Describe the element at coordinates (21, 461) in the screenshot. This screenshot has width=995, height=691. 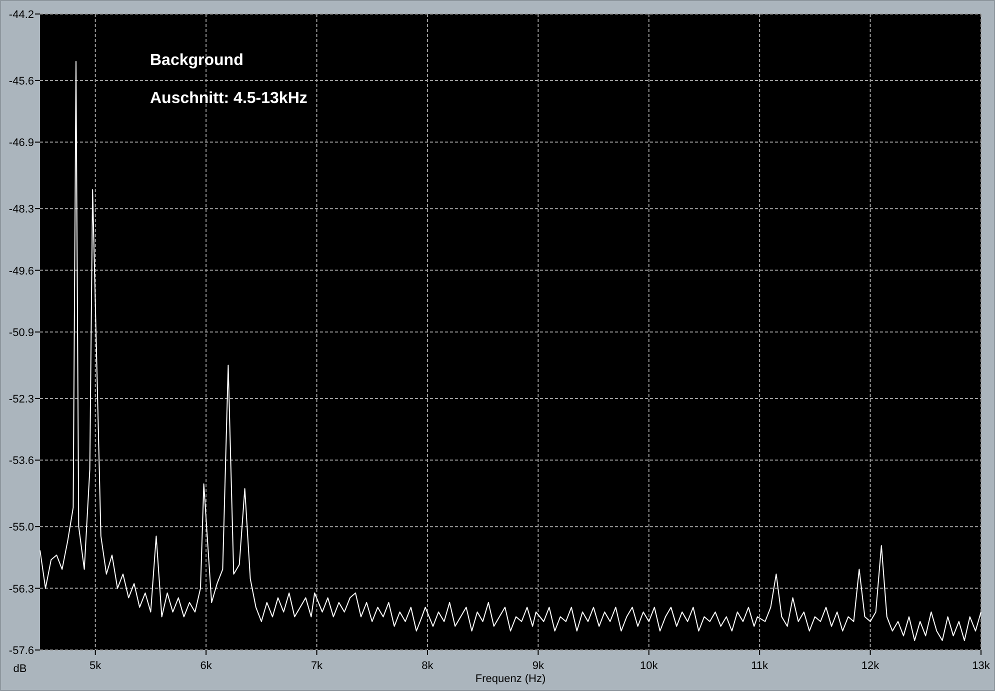
I see `y-tick-label: -53.6` at that location.